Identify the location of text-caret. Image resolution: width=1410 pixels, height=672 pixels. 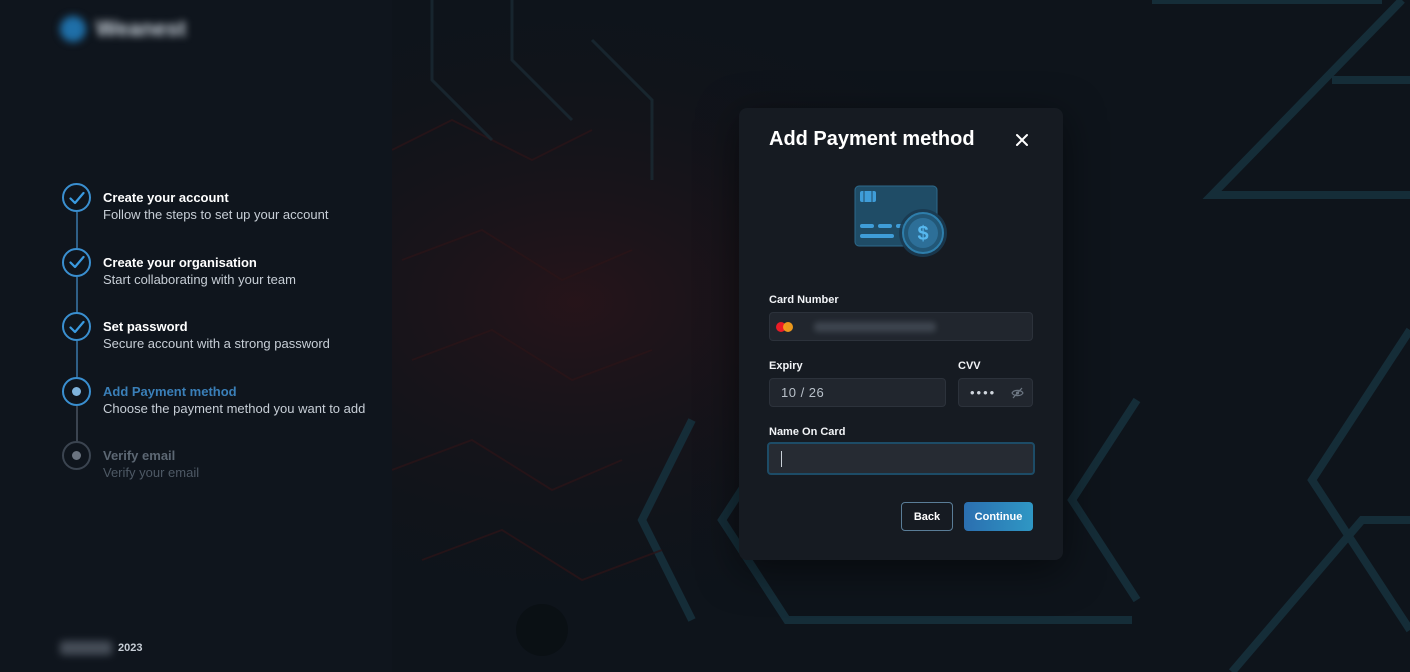
(781, 458).